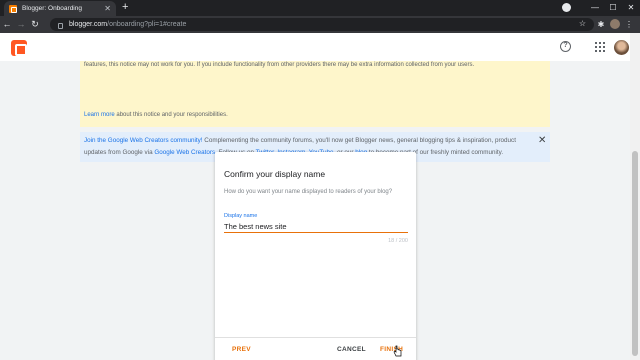  Describe the element at coordinates (88, 24) in the screenshot. I see `url-host: blogger.com` at that location.